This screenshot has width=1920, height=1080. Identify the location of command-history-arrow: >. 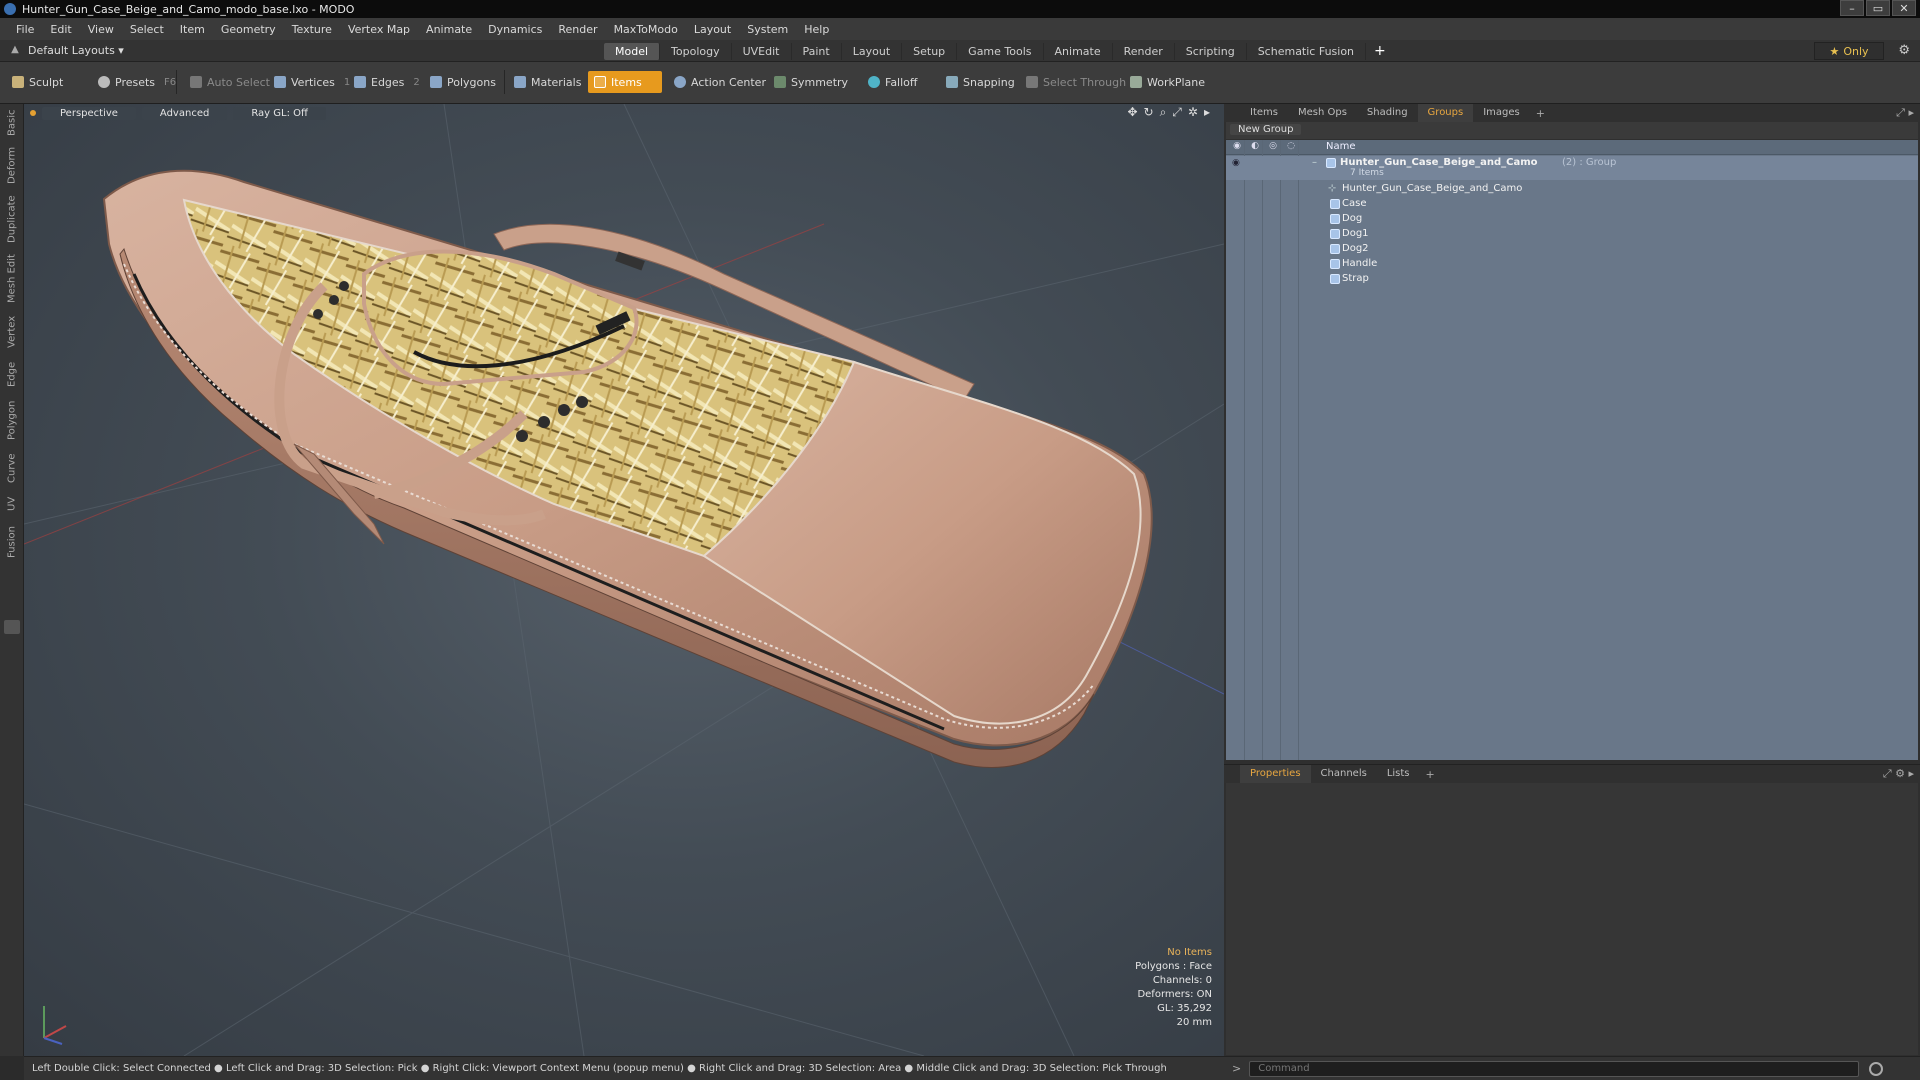
(1236, 1068).